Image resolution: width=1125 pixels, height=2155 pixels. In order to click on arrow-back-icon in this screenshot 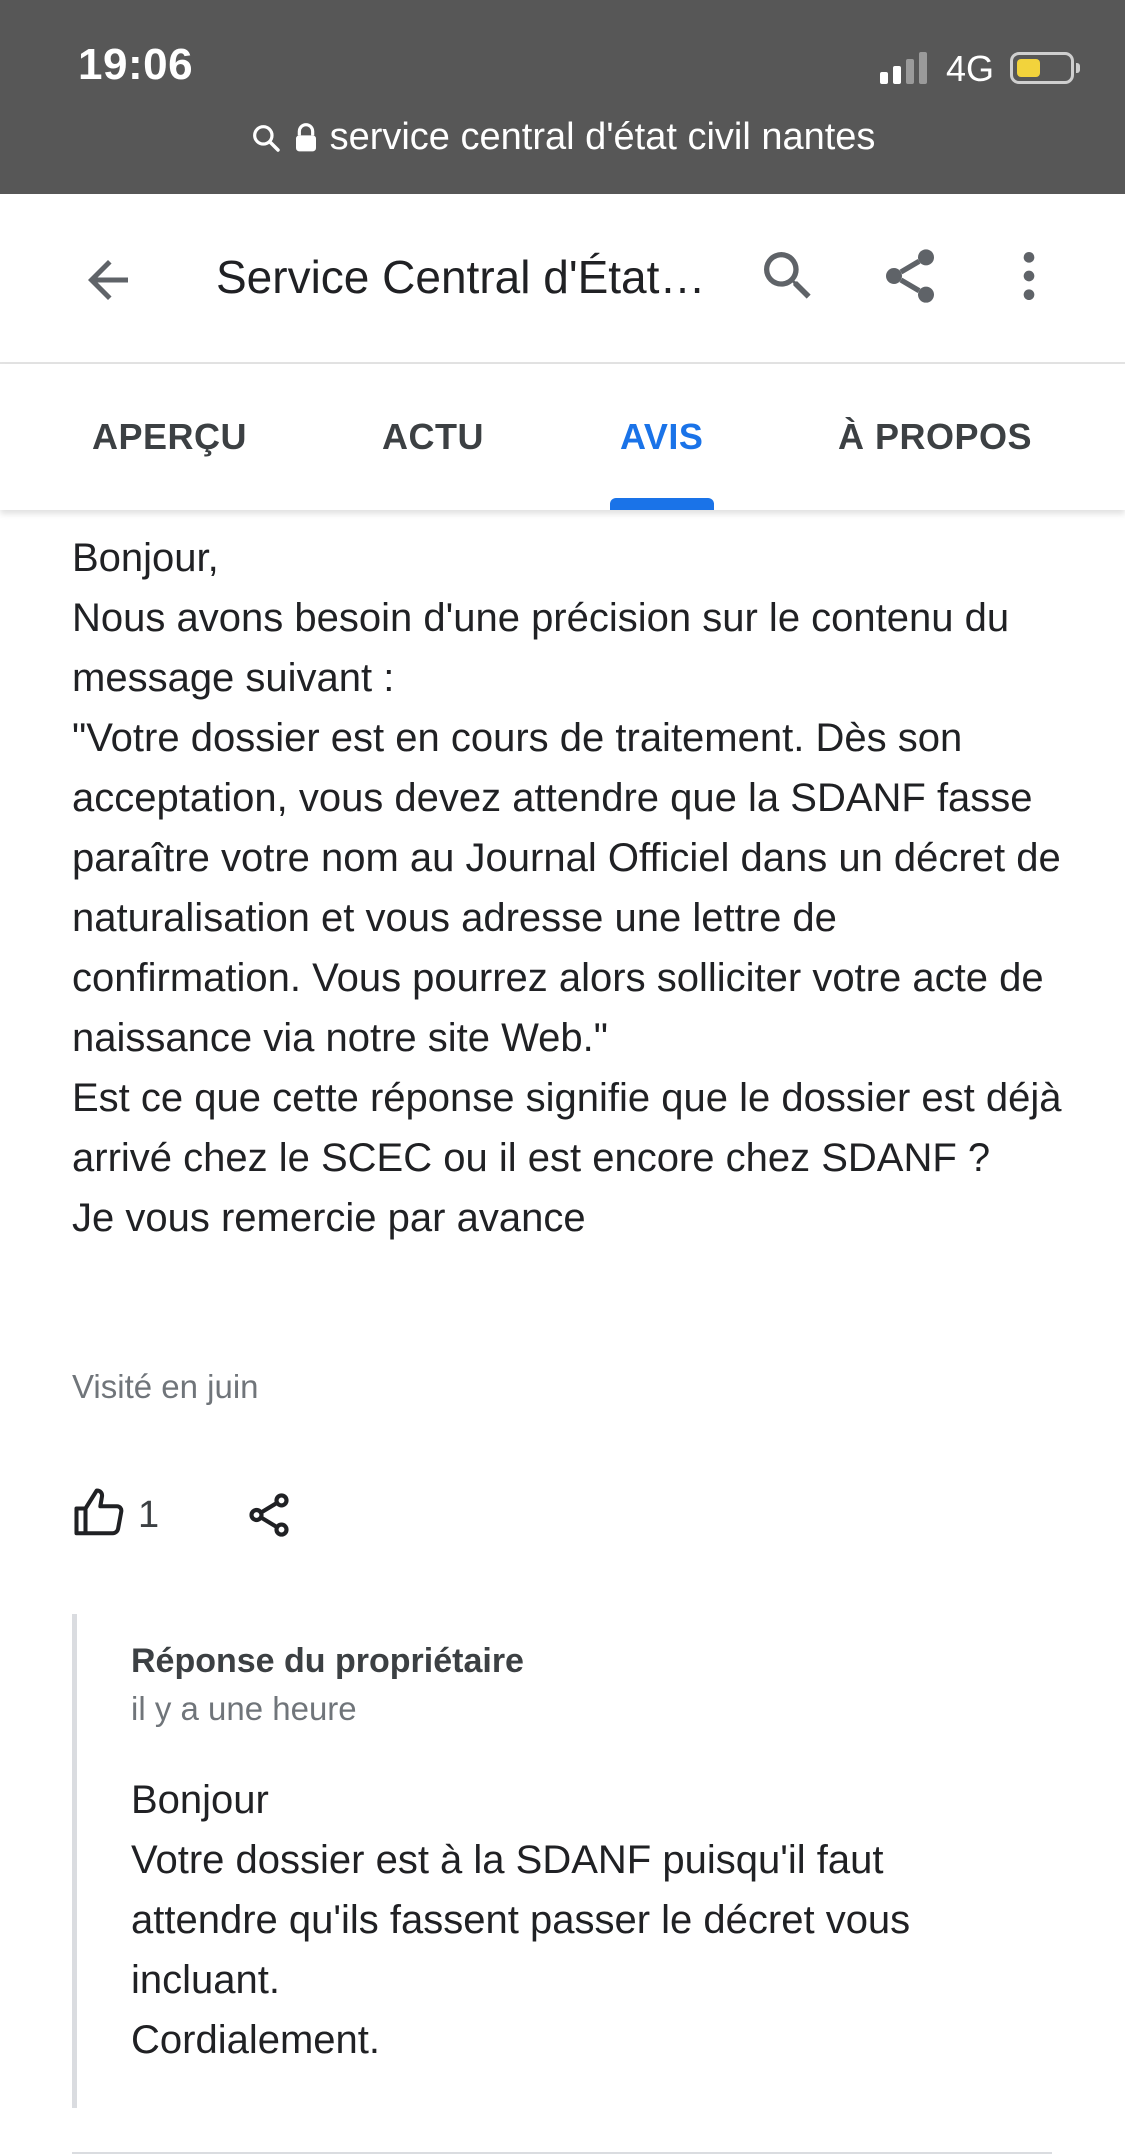, I will do `click(108, 280)`.